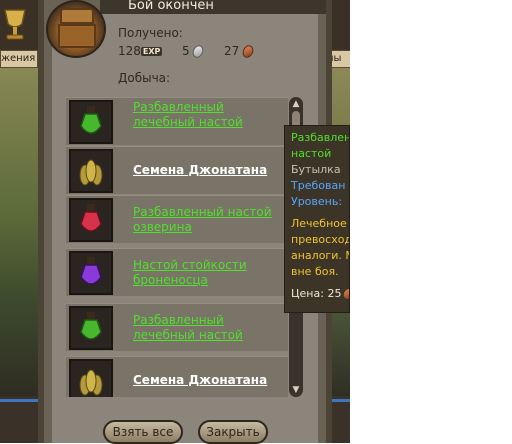  I want to click on received-label: Получено:, so click(150, 33).